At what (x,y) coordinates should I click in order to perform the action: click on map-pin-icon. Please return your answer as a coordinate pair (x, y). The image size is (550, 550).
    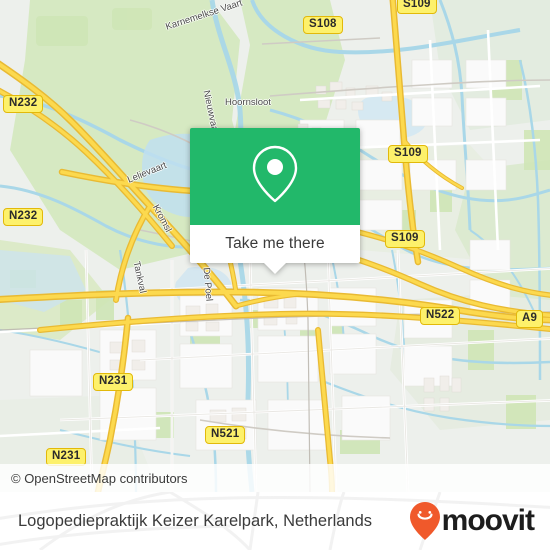
    Looking at the image, I should click on (275, 176).